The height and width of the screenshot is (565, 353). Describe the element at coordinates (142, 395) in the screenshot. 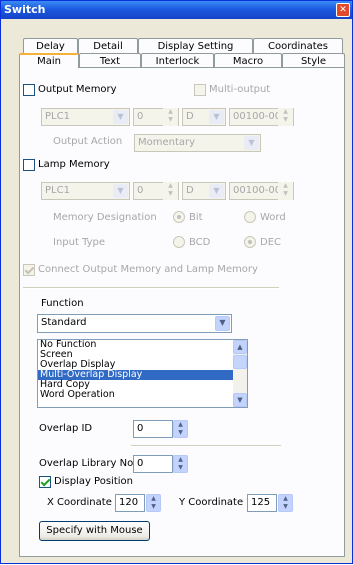

I see `list-item: Word Operation` at that location.